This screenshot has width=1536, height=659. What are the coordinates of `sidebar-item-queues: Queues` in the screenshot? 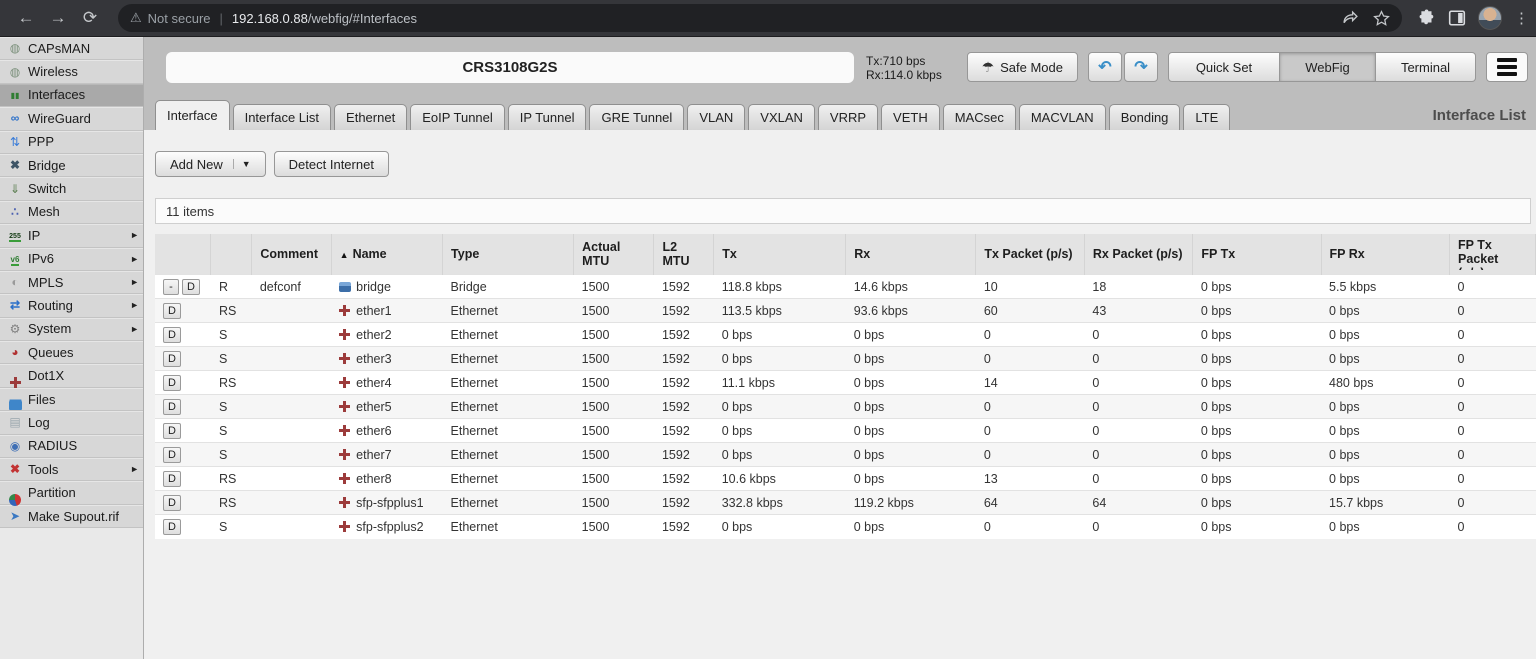 It's located at (71, 353).